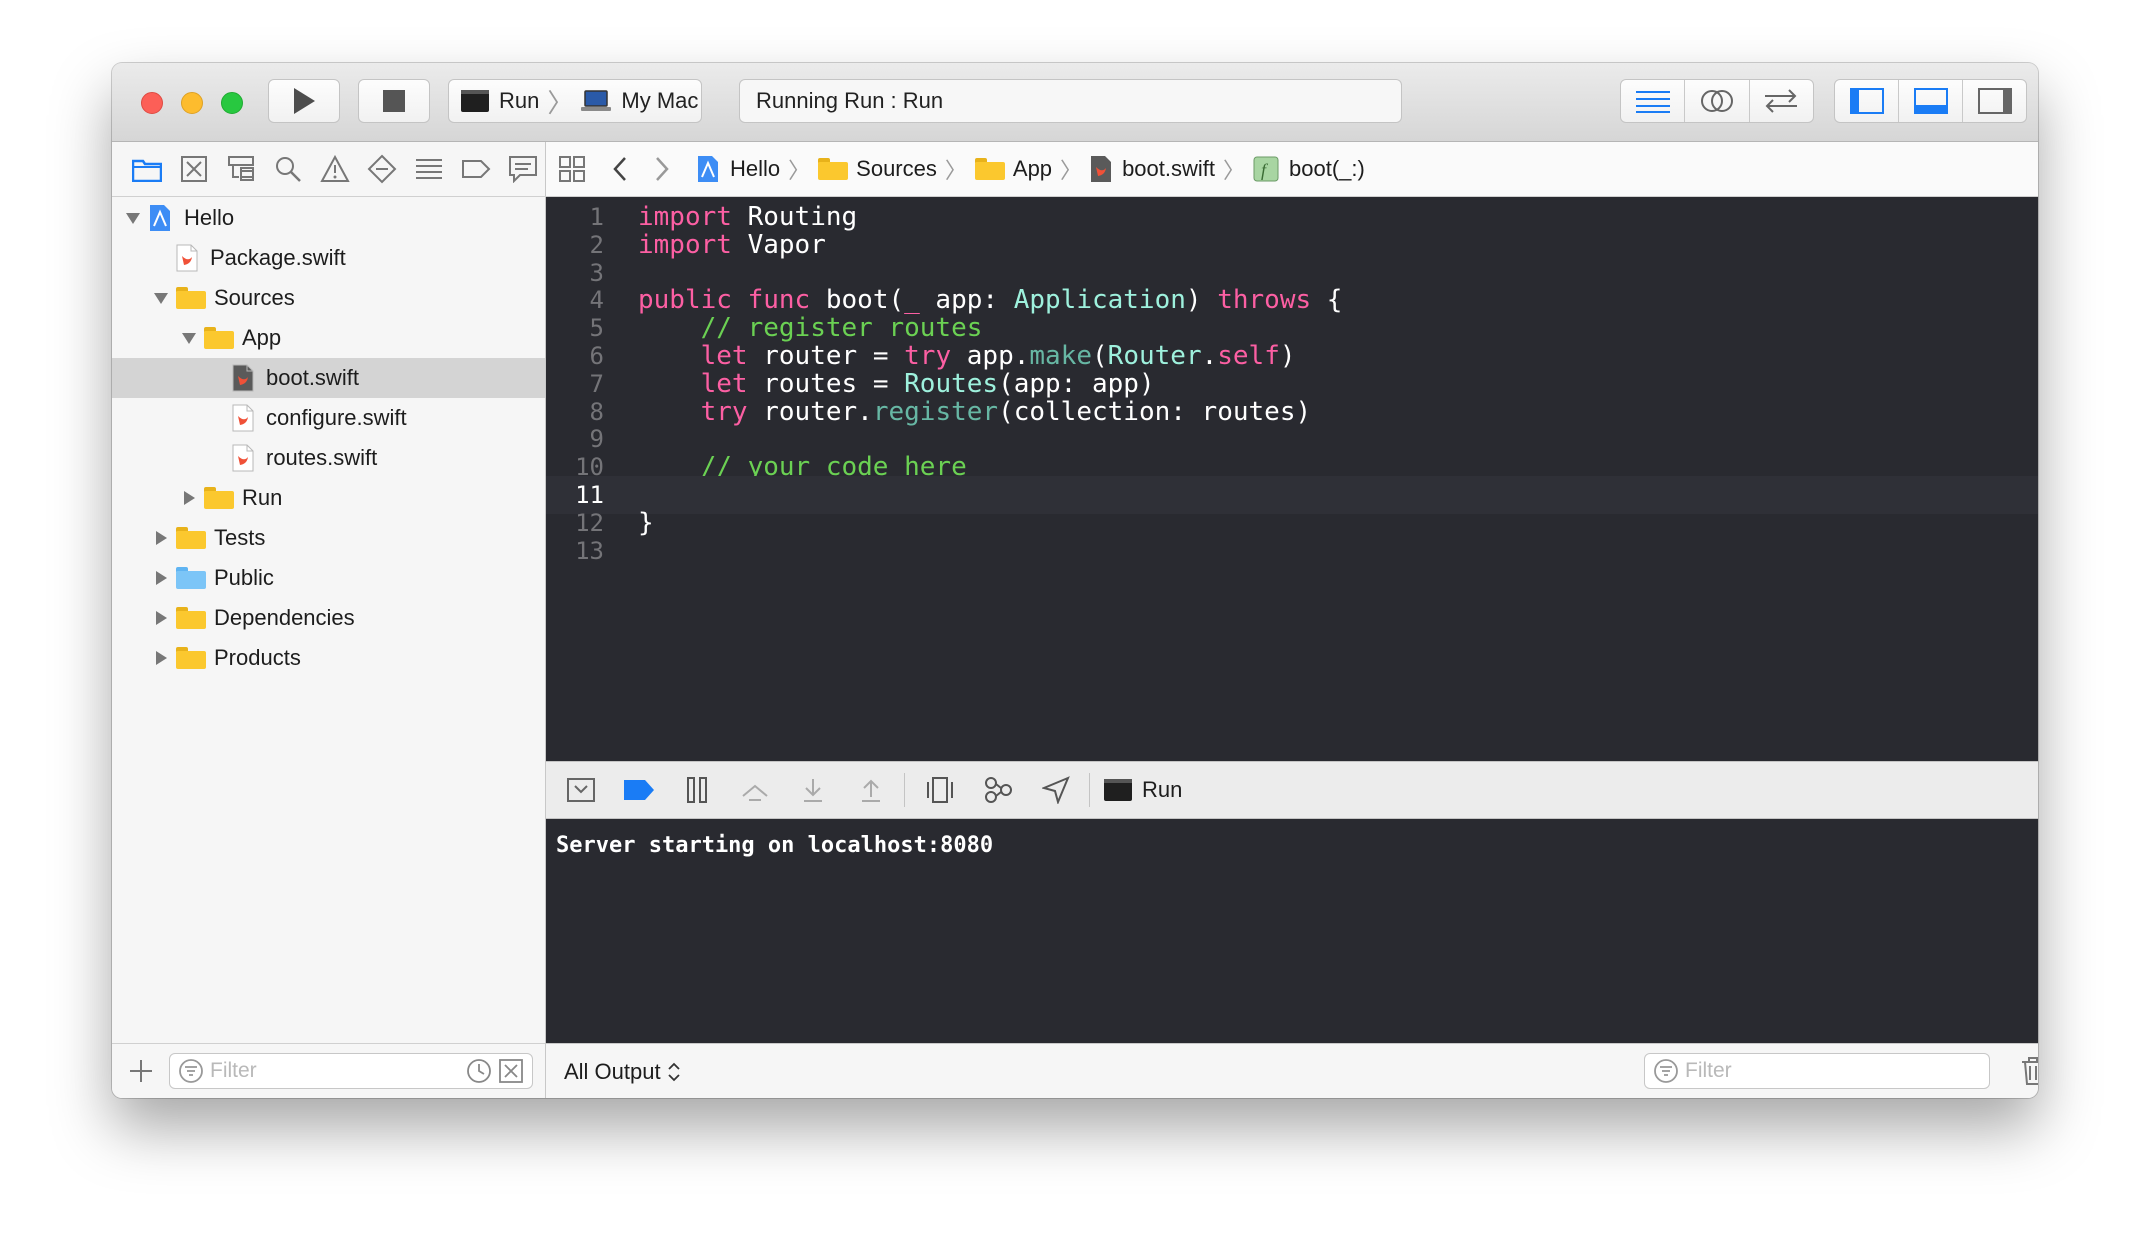  I want to click on breakpoints-toggle-button, so click(639, 790).